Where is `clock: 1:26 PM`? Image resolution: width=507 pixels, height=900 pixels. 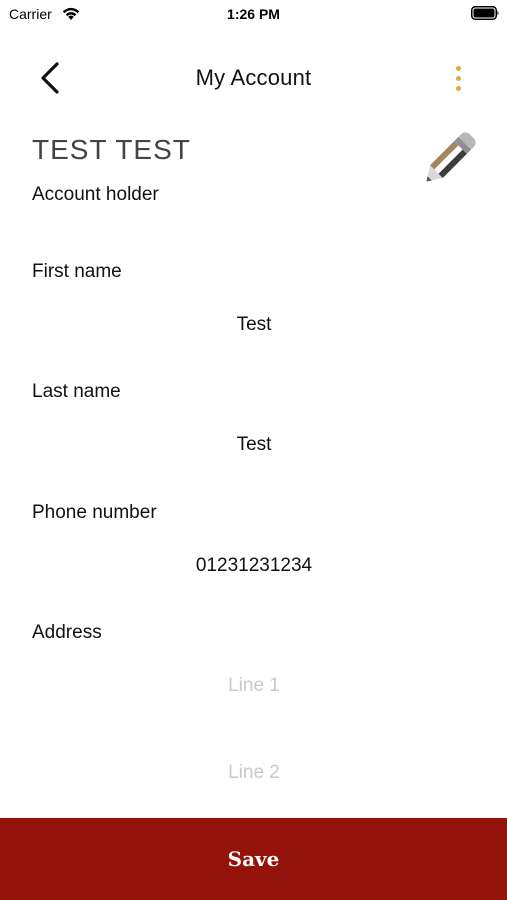 clock: 1:26 PM is located at coordinates (253, 14).